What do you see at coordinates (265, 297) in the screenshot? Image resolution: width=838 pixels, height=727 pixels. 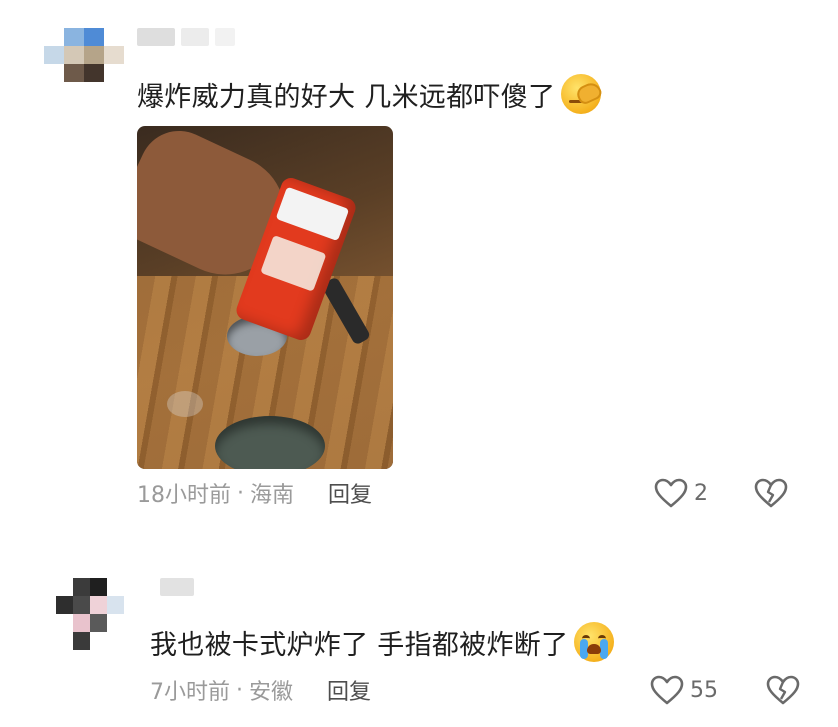 I see `comment-photo` at bounding box center [265, 297].